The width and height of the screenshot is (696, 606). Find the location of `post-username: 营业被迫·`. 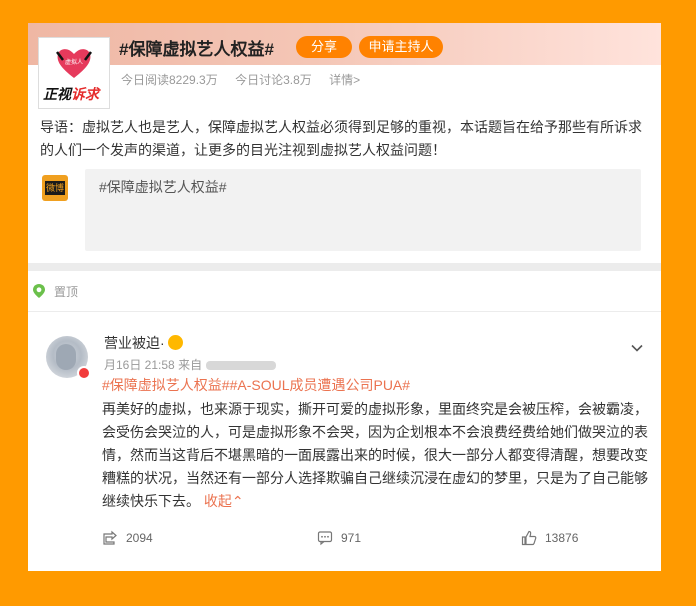

post-username: 营业被迫· is located at coordinates (134, 343).